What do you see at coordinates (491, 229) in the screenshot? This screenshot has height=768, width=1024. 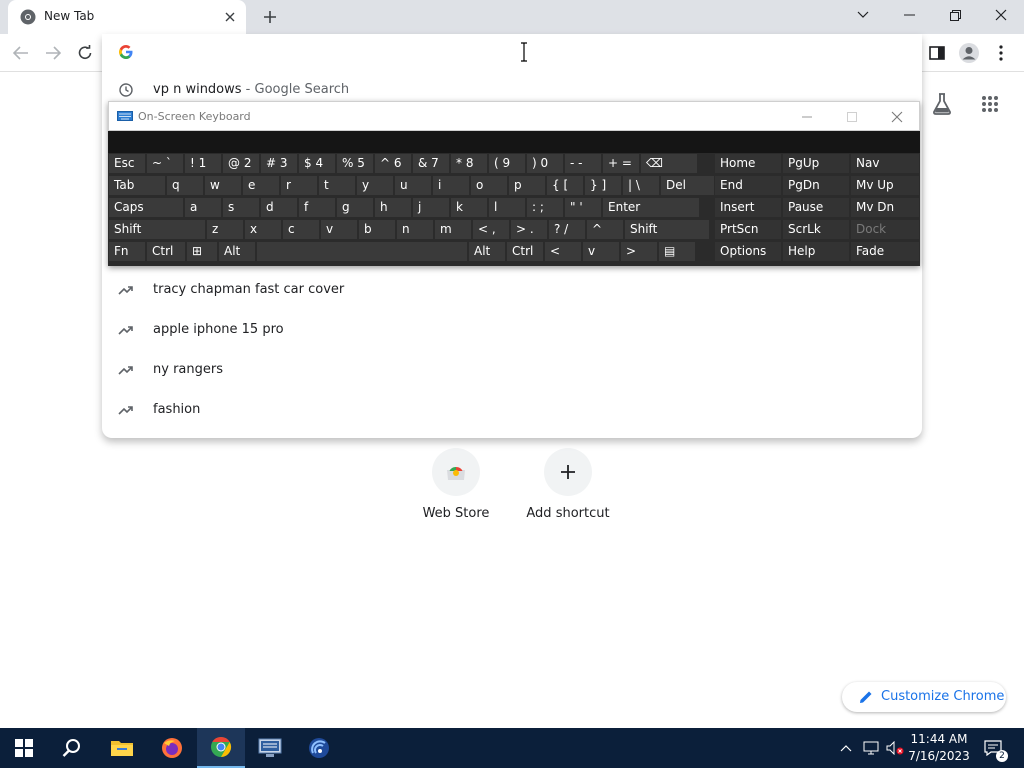 I see `osk-key: < ,` at bounding box center [491, 229].